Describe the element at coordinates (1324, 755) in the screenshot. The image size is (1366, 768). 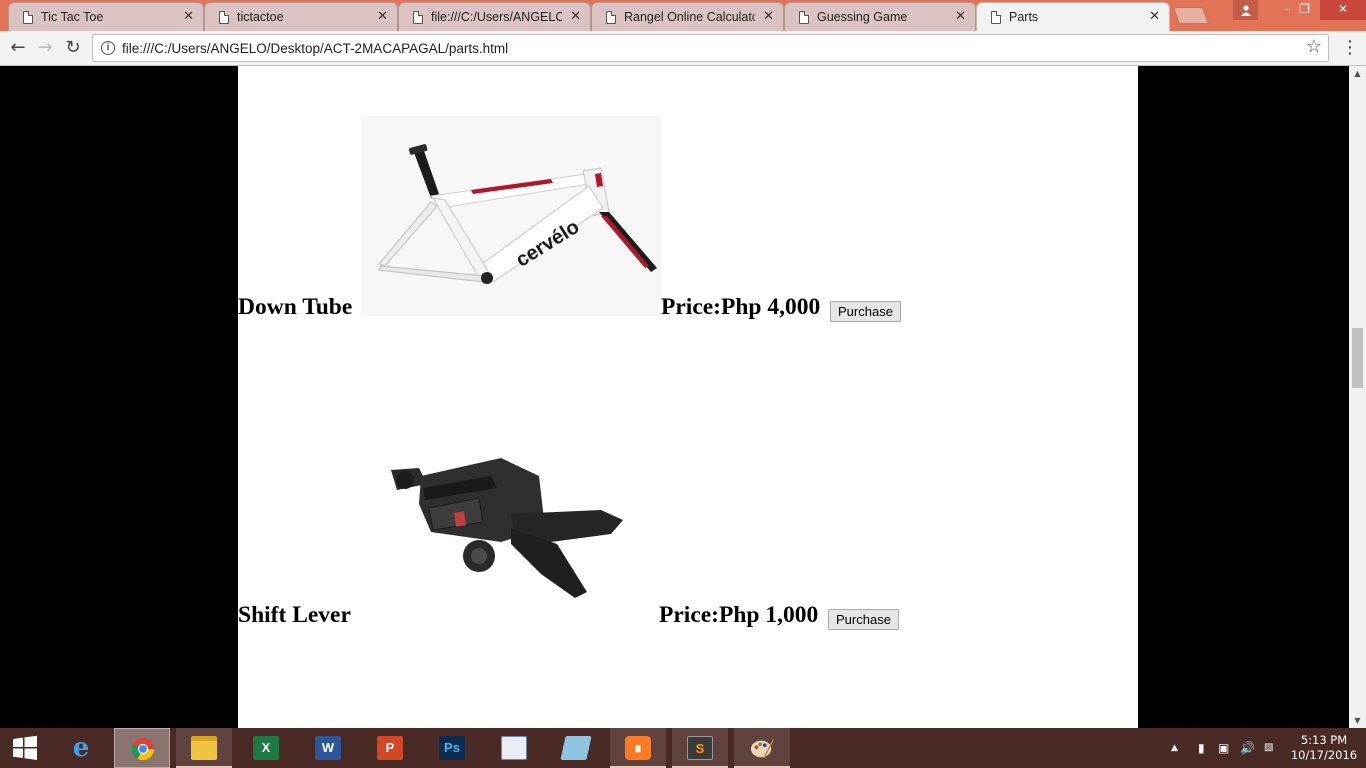
I see `clock-date: 10/17/2016` at that location.